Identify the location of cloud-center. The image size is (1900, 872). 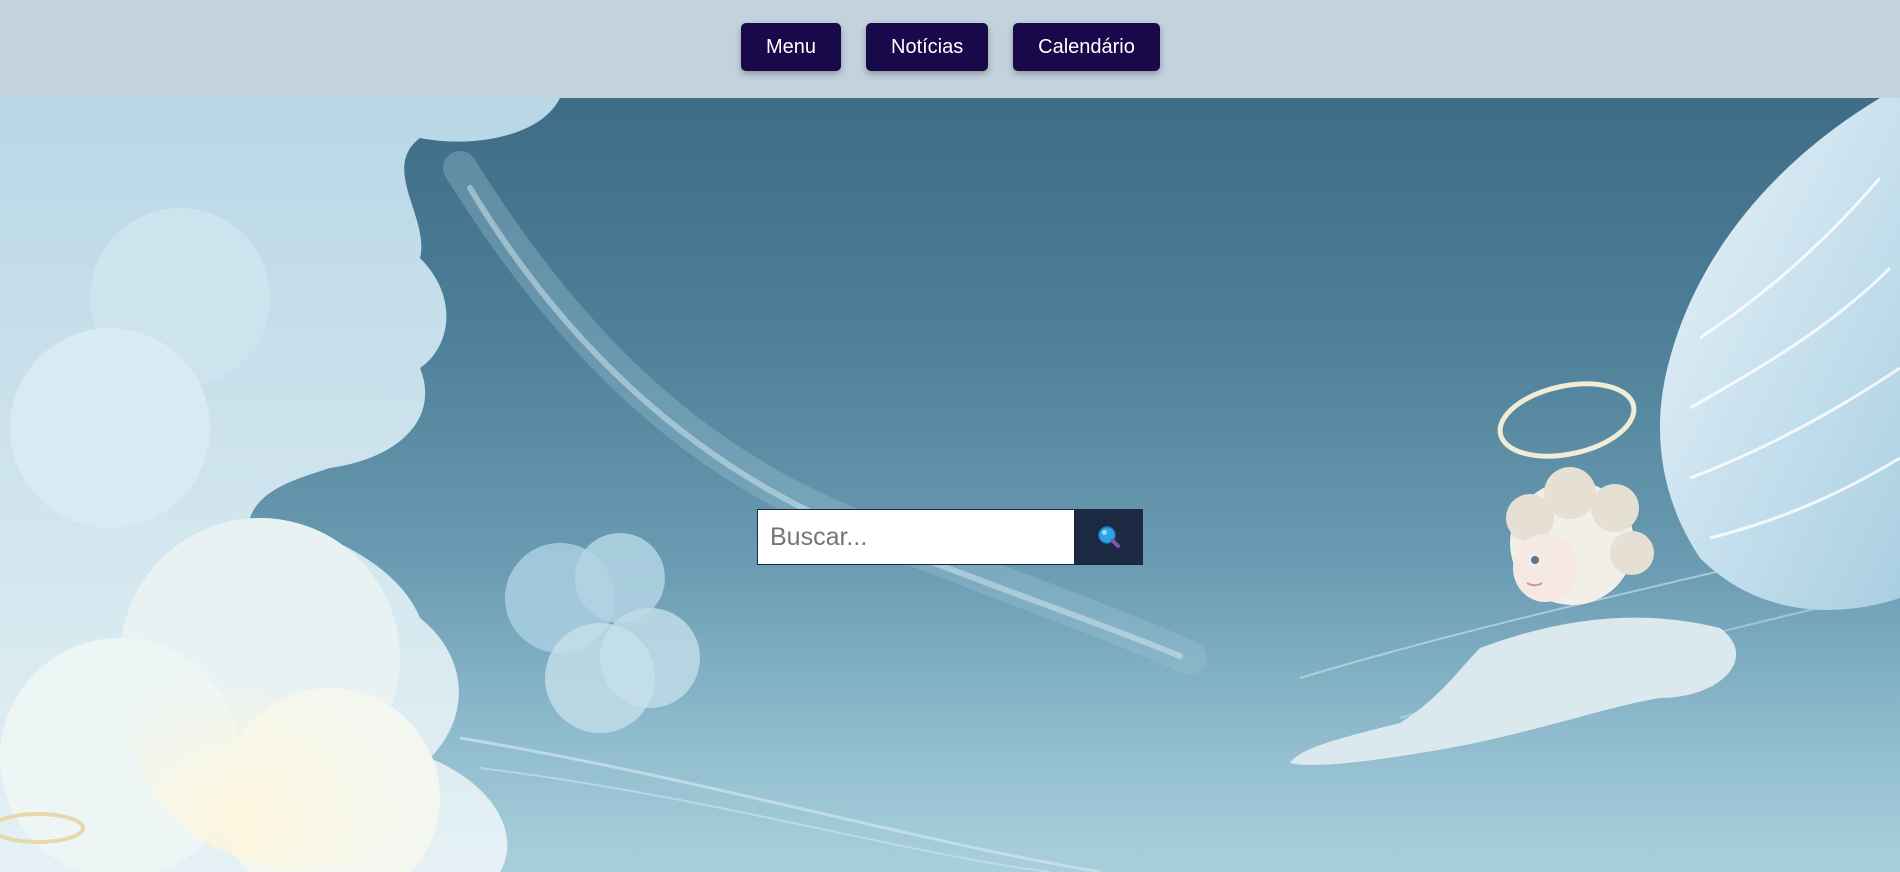
(602, 633).